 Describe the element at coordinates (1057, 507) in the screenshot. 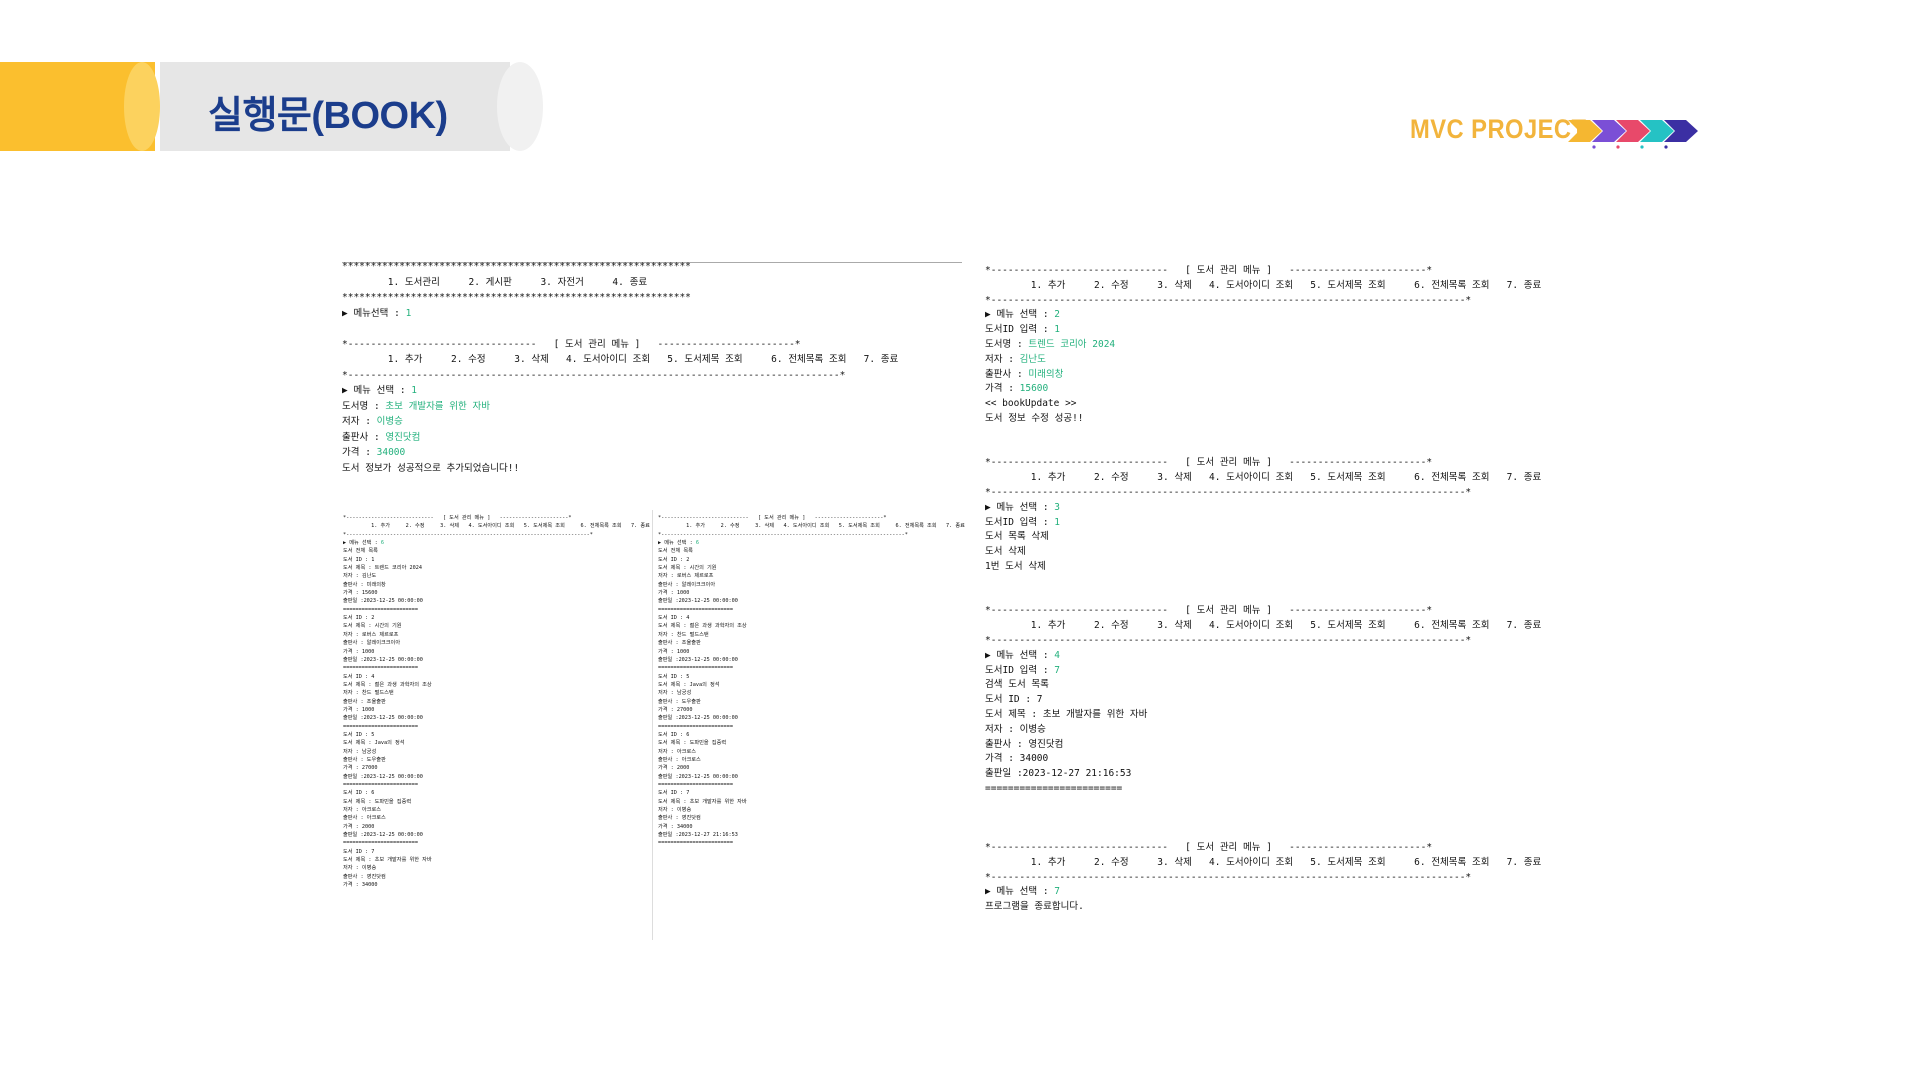

I see `console-input-value: 3` at that location.